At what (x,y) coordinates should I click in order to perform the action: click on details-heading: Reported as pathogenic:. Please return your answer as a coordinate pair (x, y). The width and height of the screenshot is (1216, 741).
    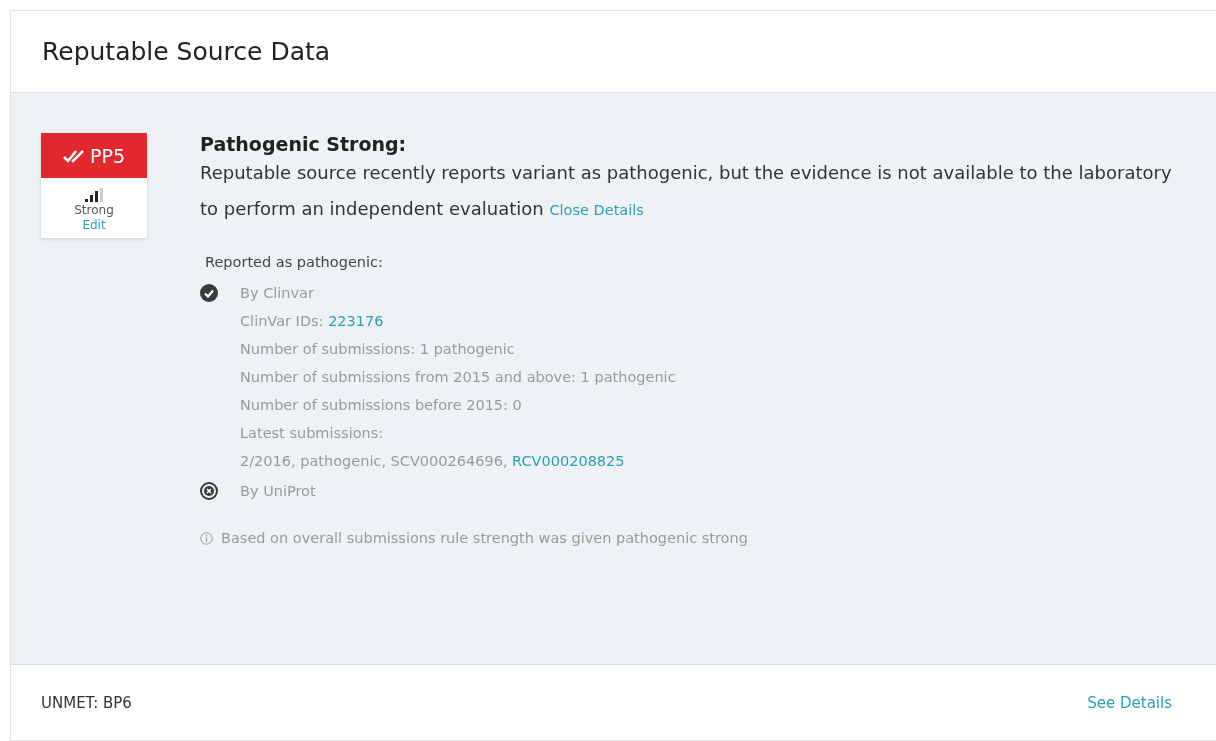
    Looking at the image, I should click on (294, 262).